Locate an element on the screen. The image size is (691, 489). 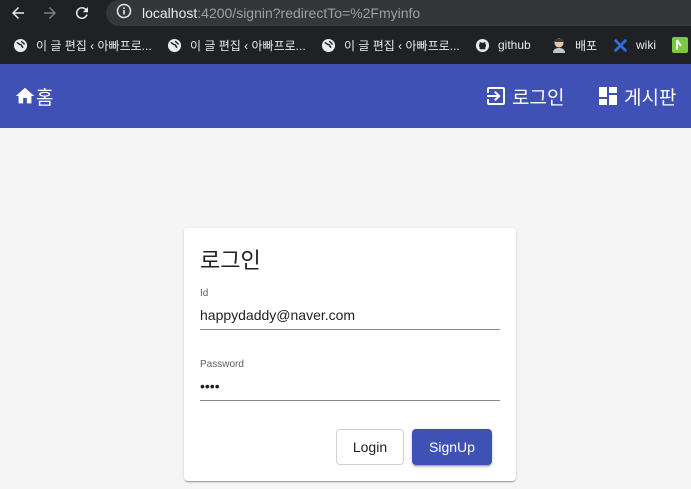
app-toolbar: 홈 로그인 게시판 is located at coordinates (345, 96).